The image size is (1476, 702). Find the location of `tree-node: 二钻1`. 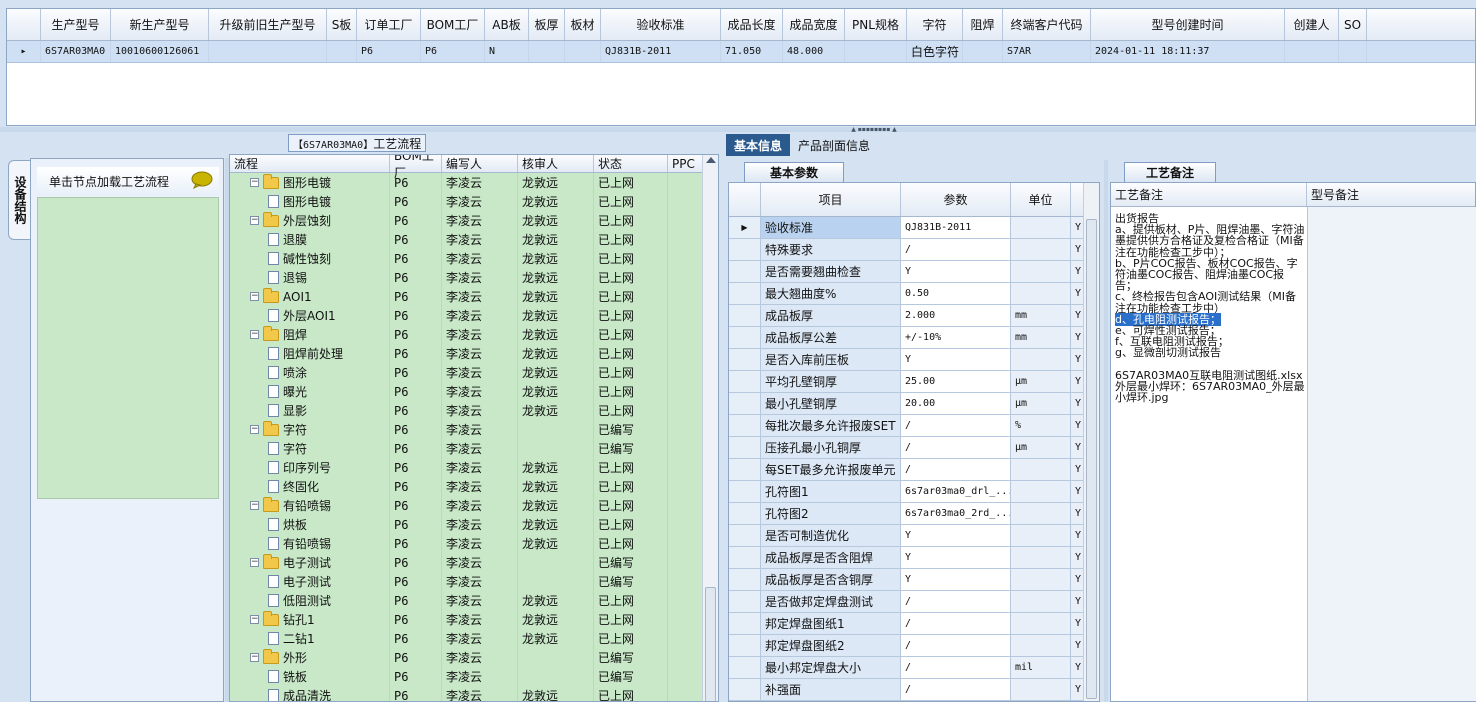

tree-node: 二钻1 is located at coordinates (310, 638).